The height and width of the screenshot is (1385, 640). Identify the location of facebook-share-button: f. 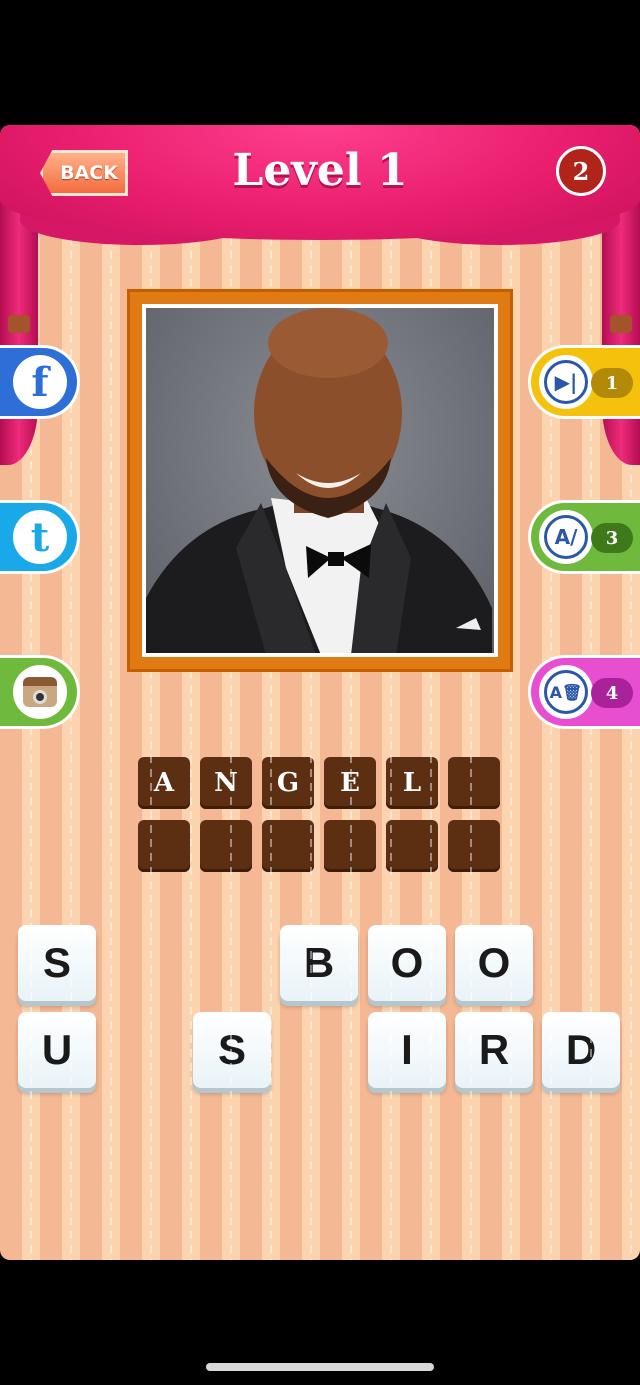
(40, 382).